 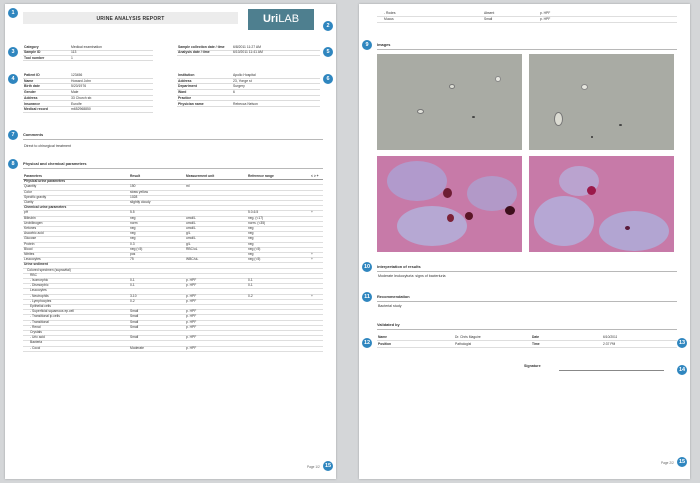 What do you see at coordinates (399, 266) in the screenshot?
I see `interpretation-title: Interpretation of results` at bounding box center [399, 266].